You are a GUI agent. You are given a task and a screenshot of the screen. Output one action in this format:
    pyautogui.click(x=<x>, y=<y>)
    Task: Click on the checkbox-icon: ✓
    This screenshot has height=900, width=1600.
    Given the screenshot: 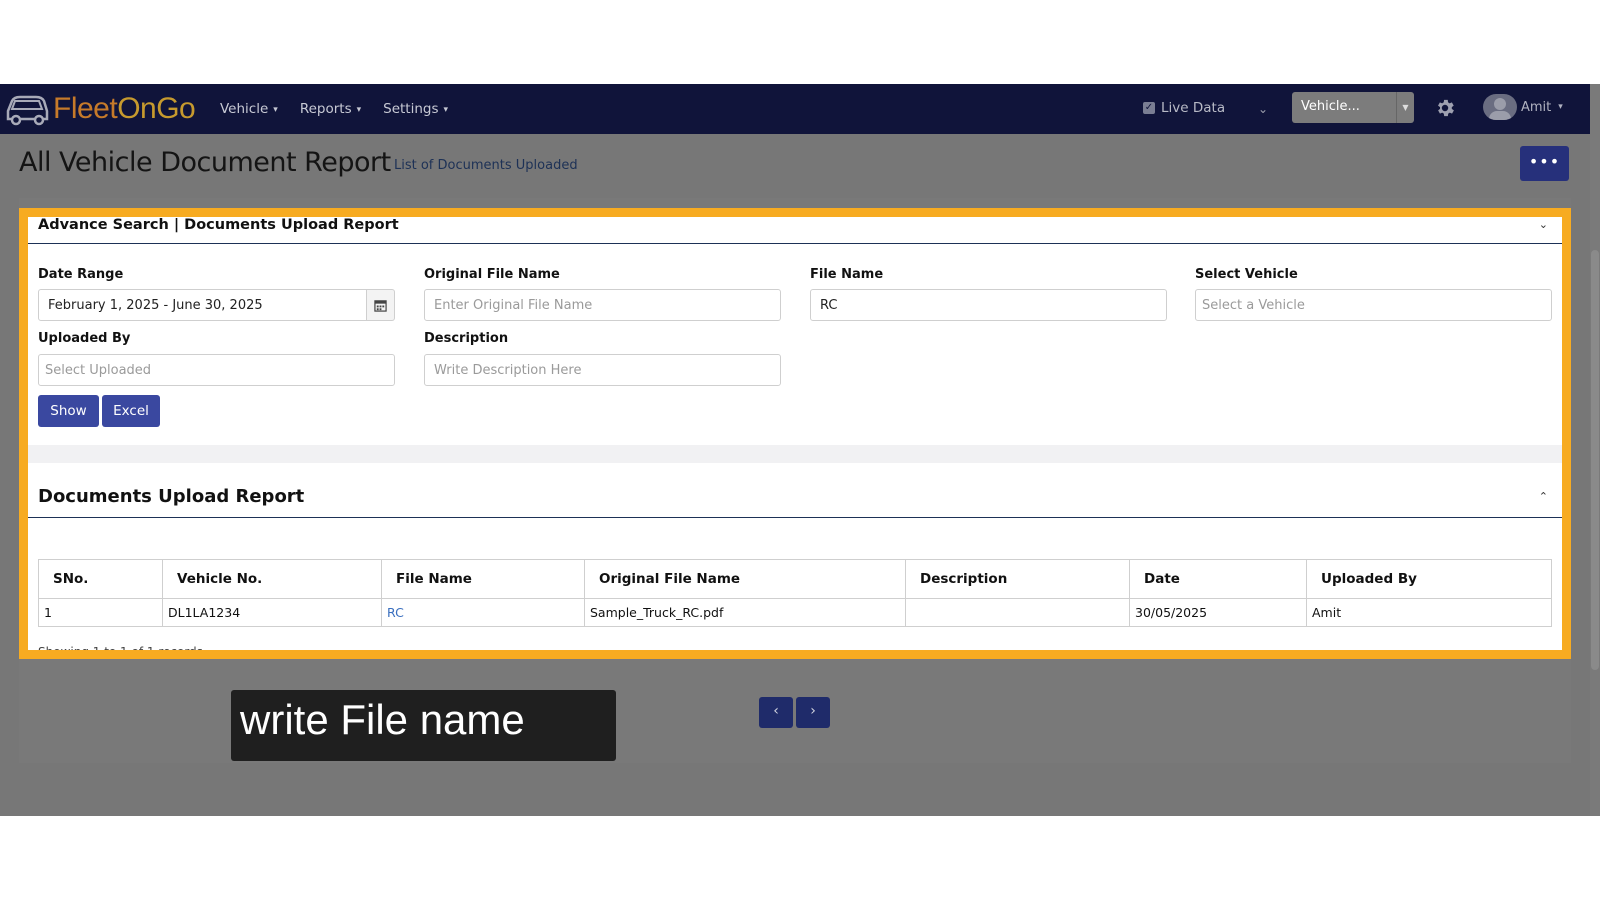 What is the action you would take?
    pyautogui.click(x=1149, y=108)
    